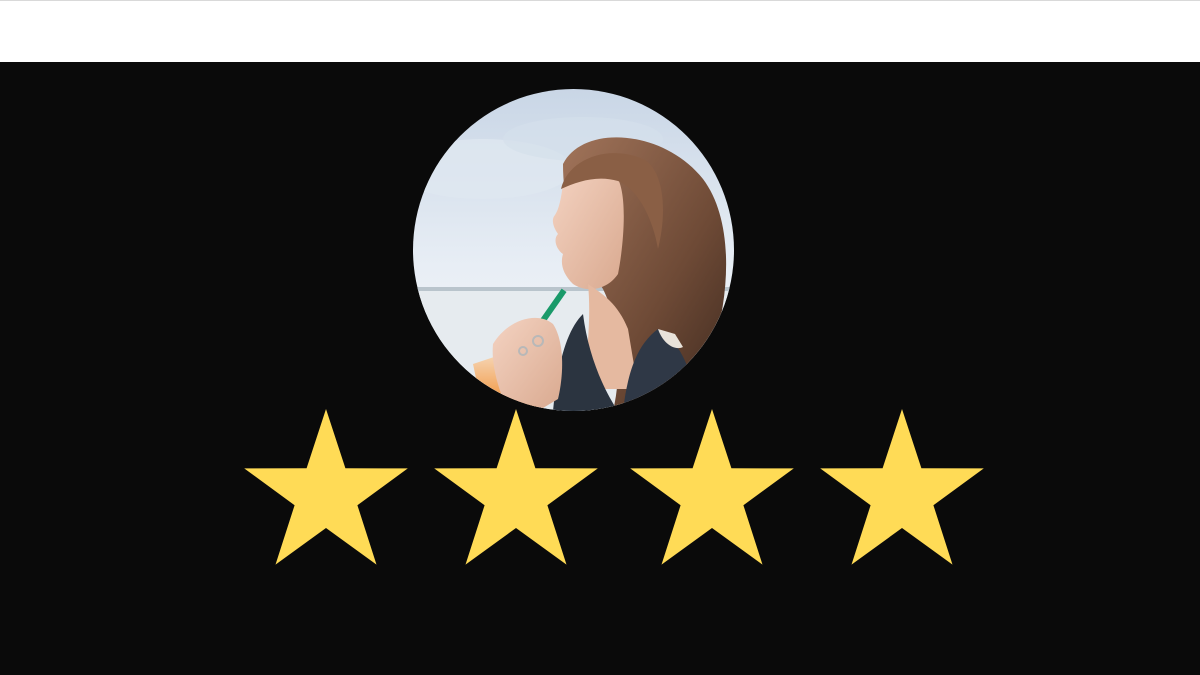  I want to click on avatar, so click(573, 250).